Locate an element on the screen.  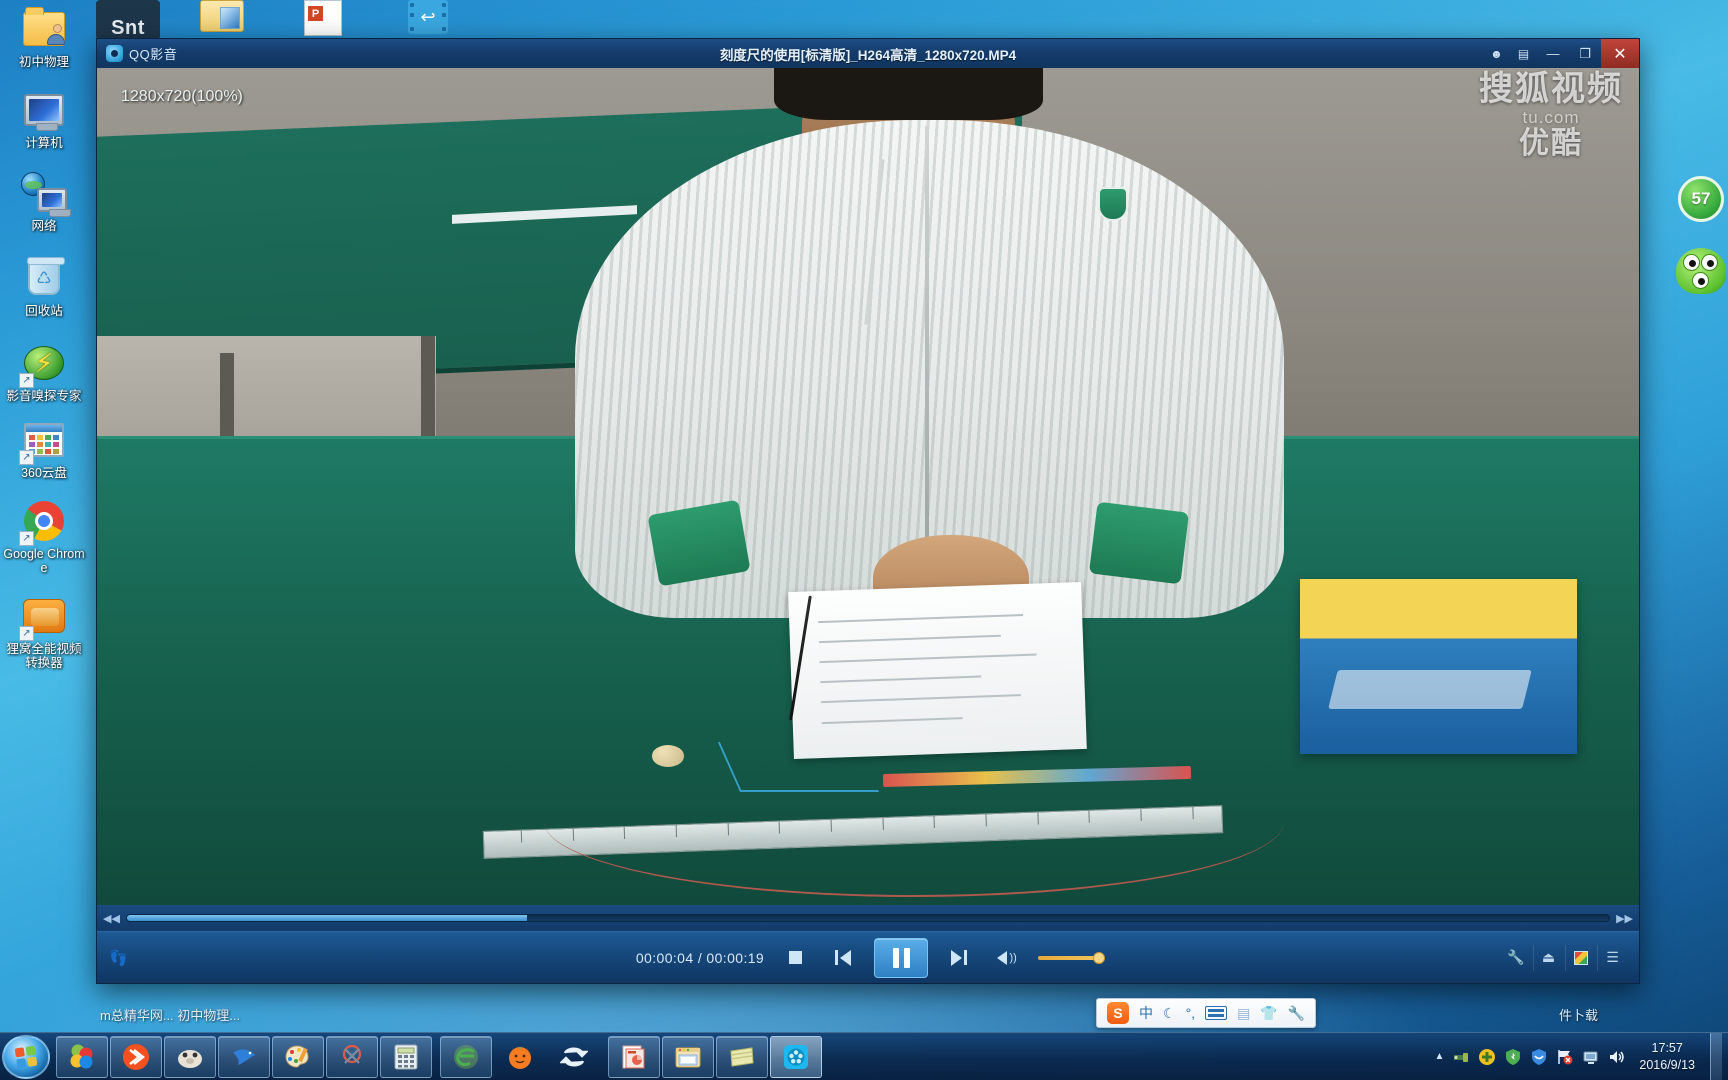
stop-button is located at coordinates (795, 958).